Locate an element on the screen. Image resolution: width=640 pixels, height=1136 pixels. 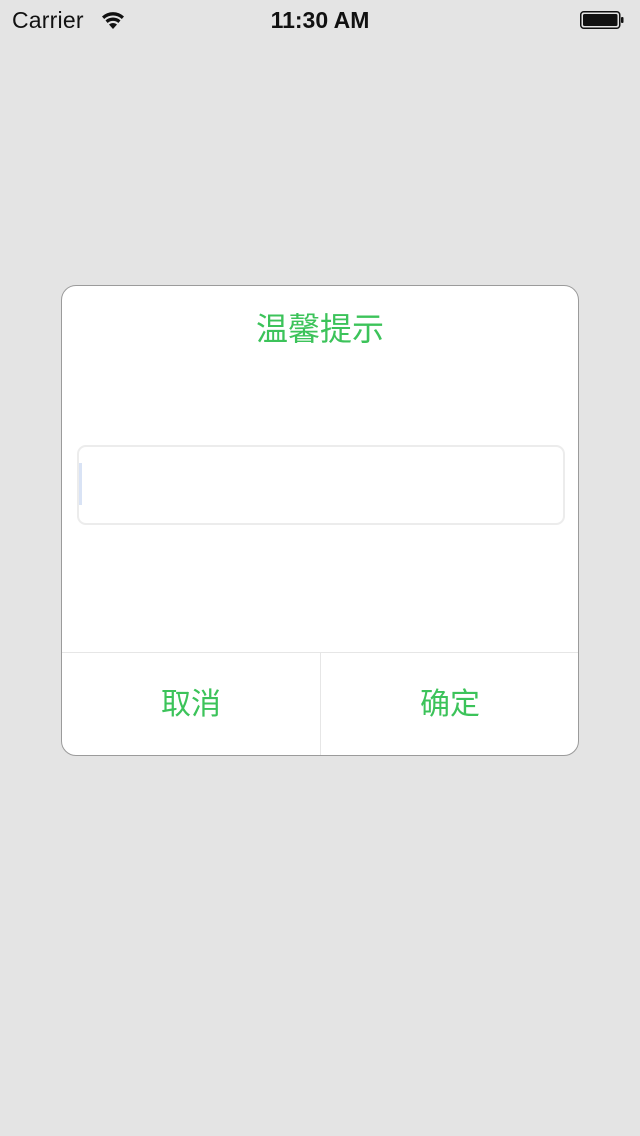
battery-icon is located at coordinates (602, 20).